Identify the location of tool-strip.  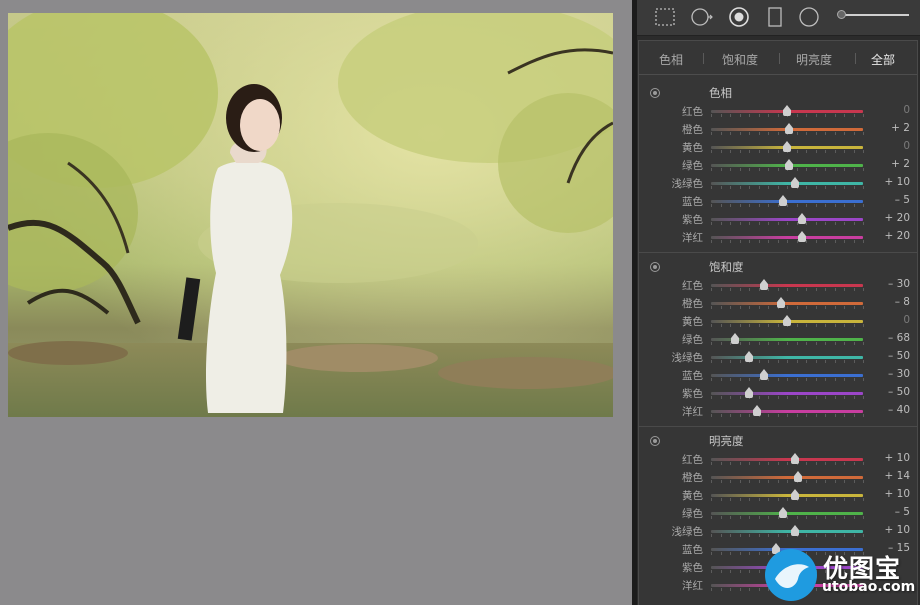
(778, 18).